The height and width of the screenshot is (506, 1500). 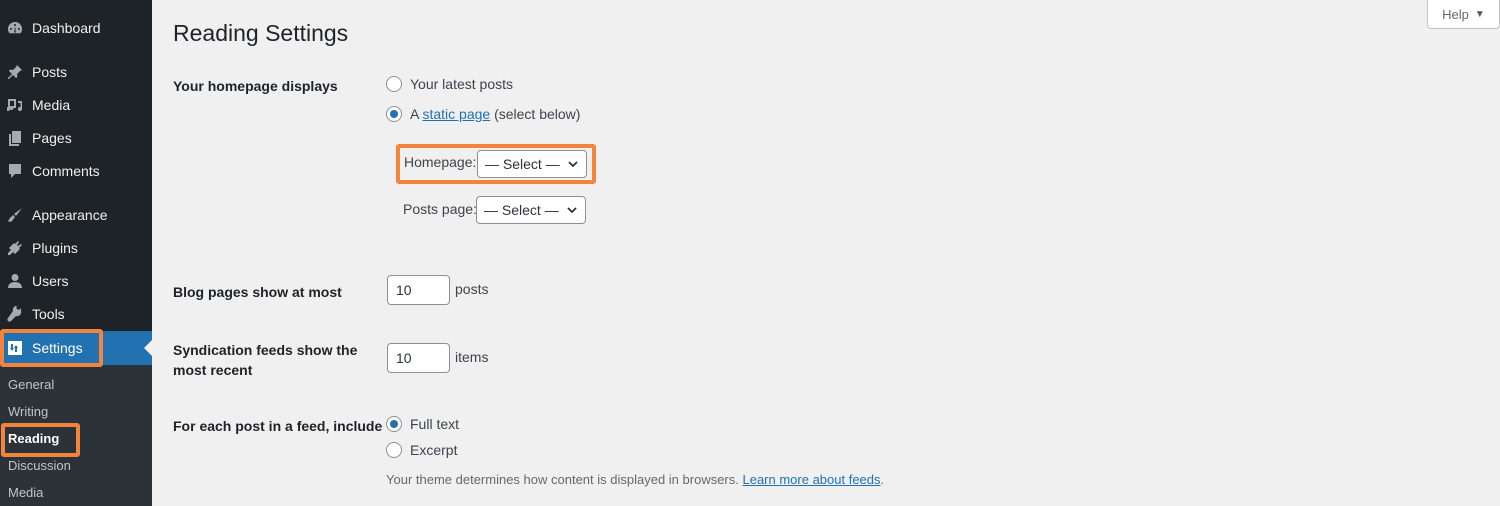 I want to click on sidebar-item-label: Tools, so click(x=48, y=314).